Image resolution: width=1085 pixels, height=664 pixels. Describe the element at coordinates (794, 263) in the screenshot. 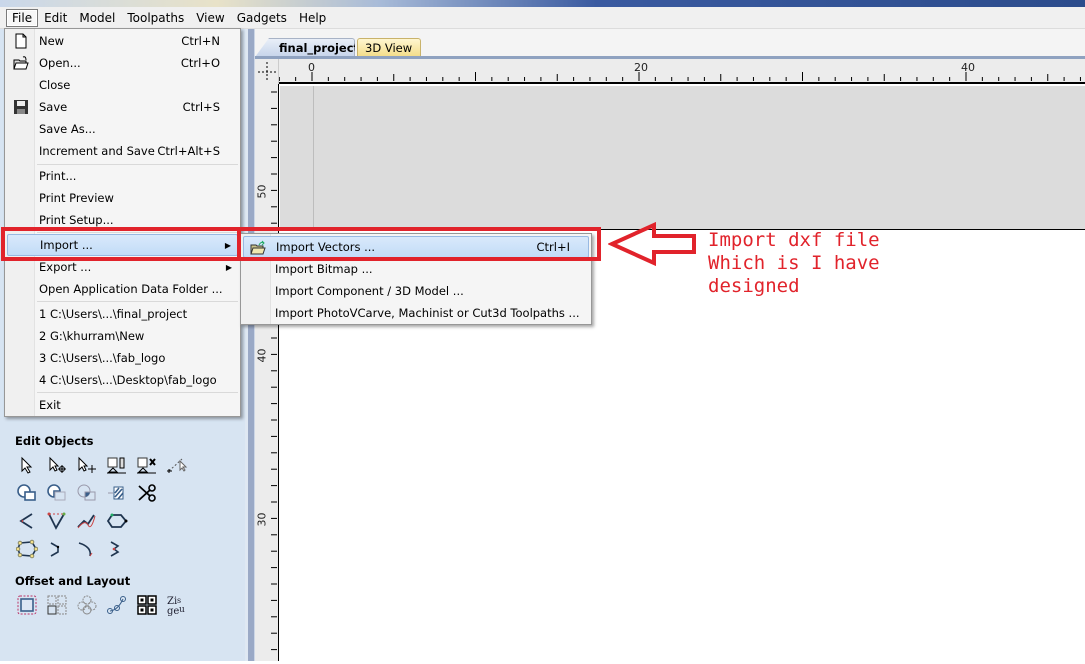

I see `annotation-text: Import dxf file Which is I have designed` at that location.